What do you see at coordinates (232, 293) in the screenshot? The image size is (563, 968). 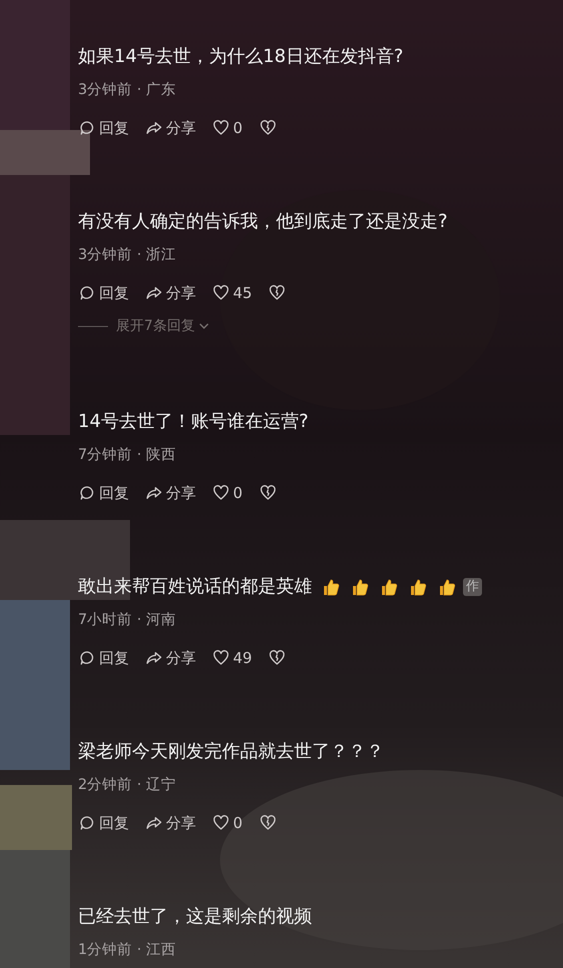 I see `like-button: 45` at bounding box center [232, 293].